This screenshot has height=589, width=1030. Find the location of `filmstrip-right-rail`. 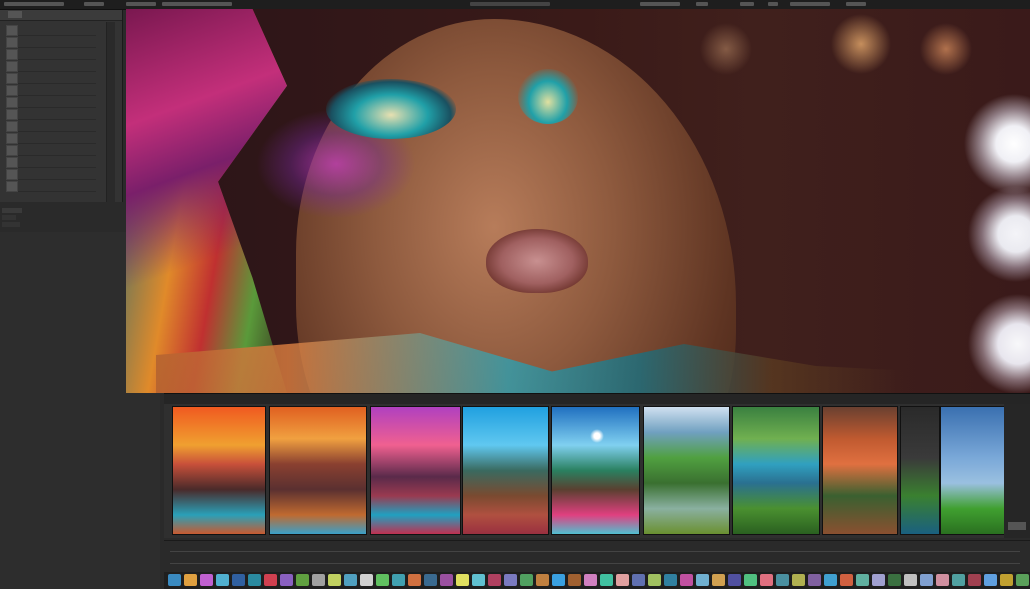

filmstrip-right-rail is located at coordinates (1017, 471).